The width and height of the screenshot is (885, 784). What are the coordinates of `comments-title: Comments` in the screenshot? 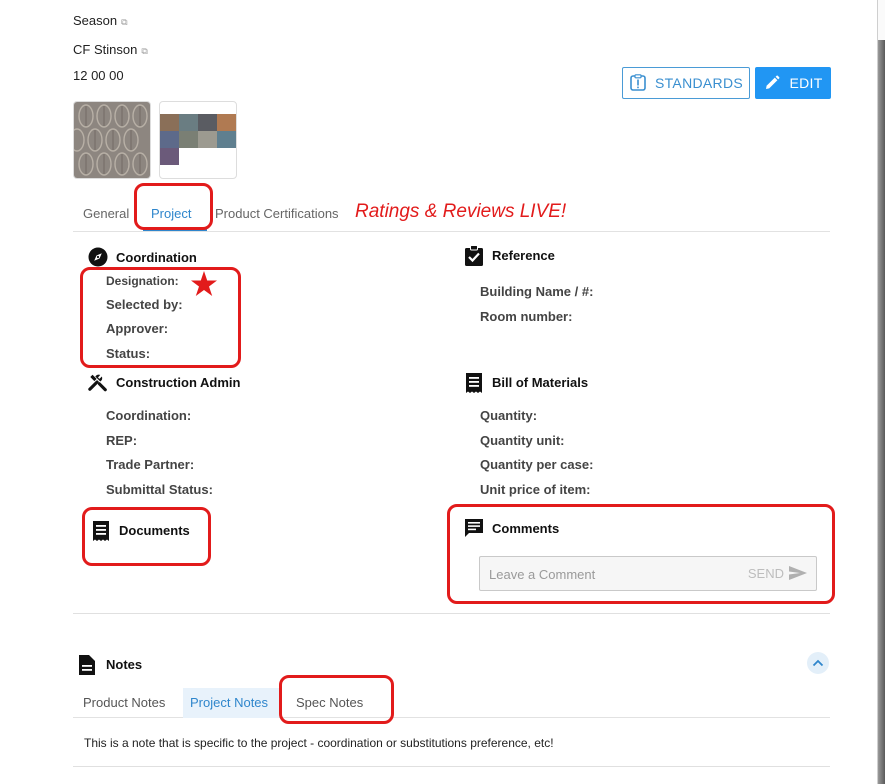 It's located at (526, 528).